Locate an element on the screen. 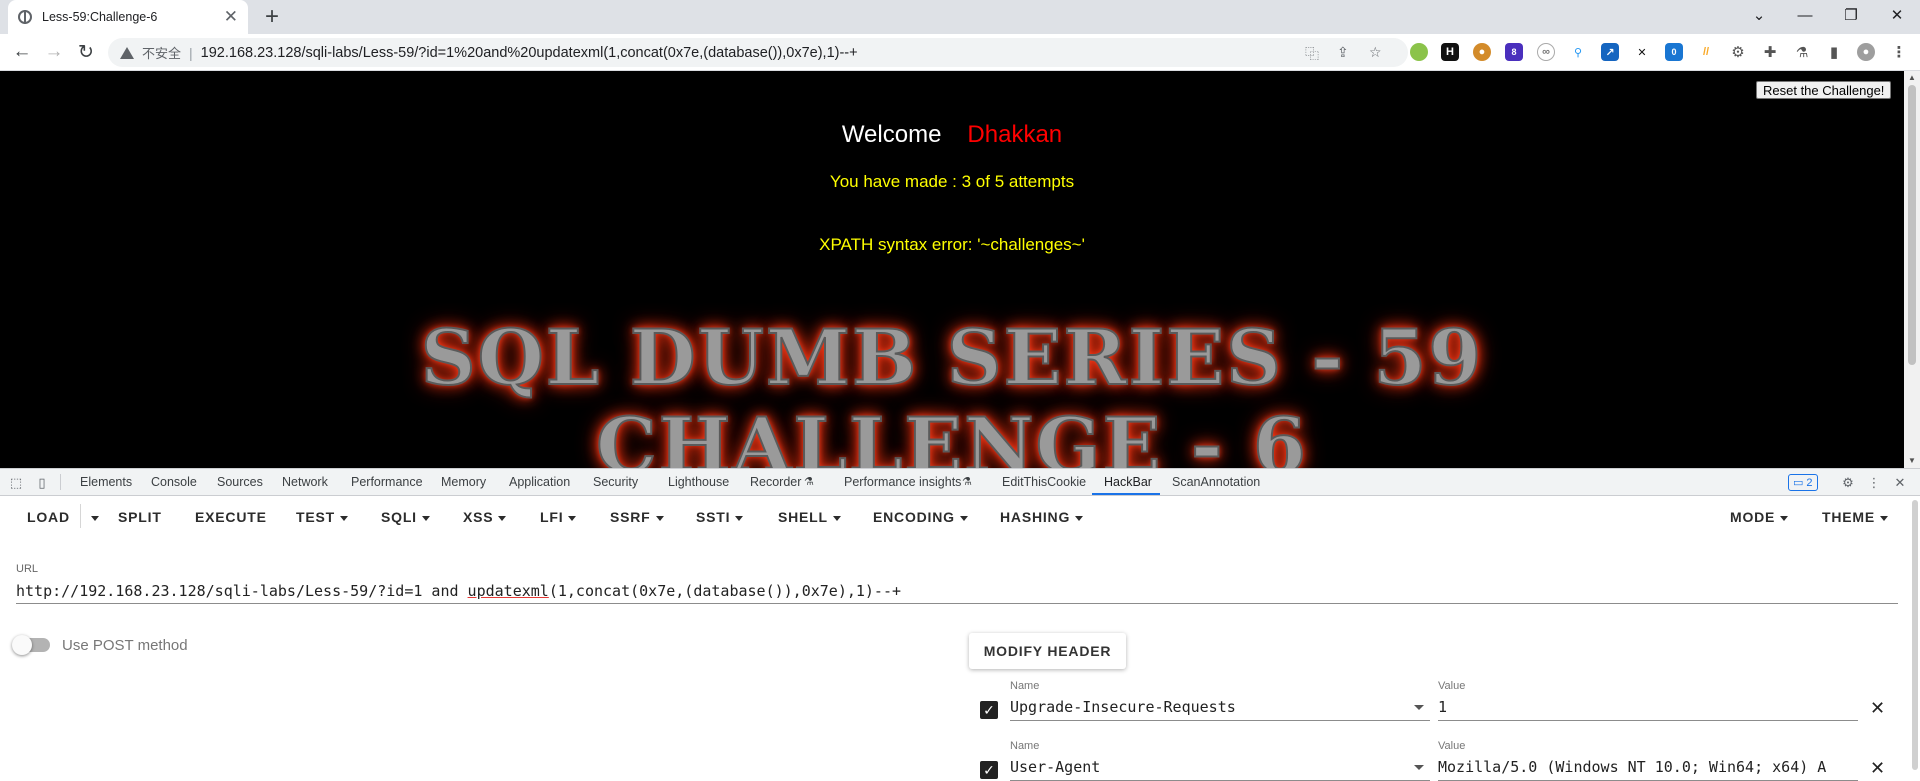 The width and height of the screenshot is (1920, 781). extension-circle-icon is located at coordinates (1419, 52).